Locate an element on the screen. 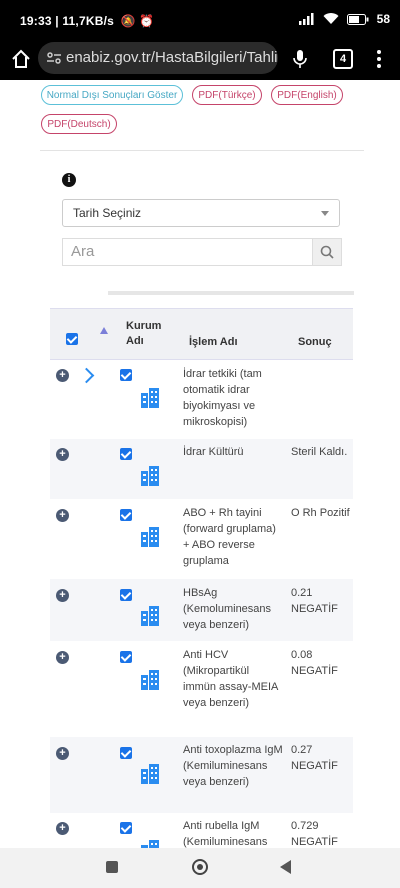 This screenshot has height=888, width=400. chevron-down-icon is located at coordinates (325, 213).